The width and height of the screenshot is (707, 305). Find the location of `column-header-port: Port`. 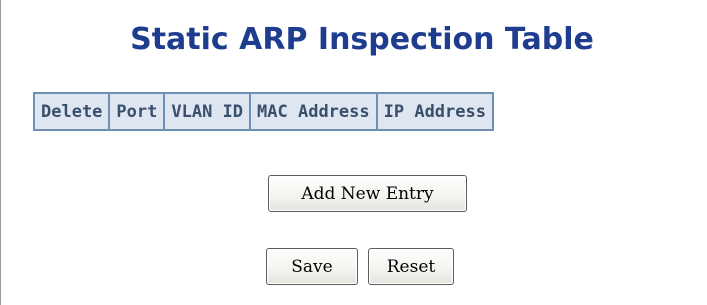

column-header-port: Port is located at coordinates (137, 111).